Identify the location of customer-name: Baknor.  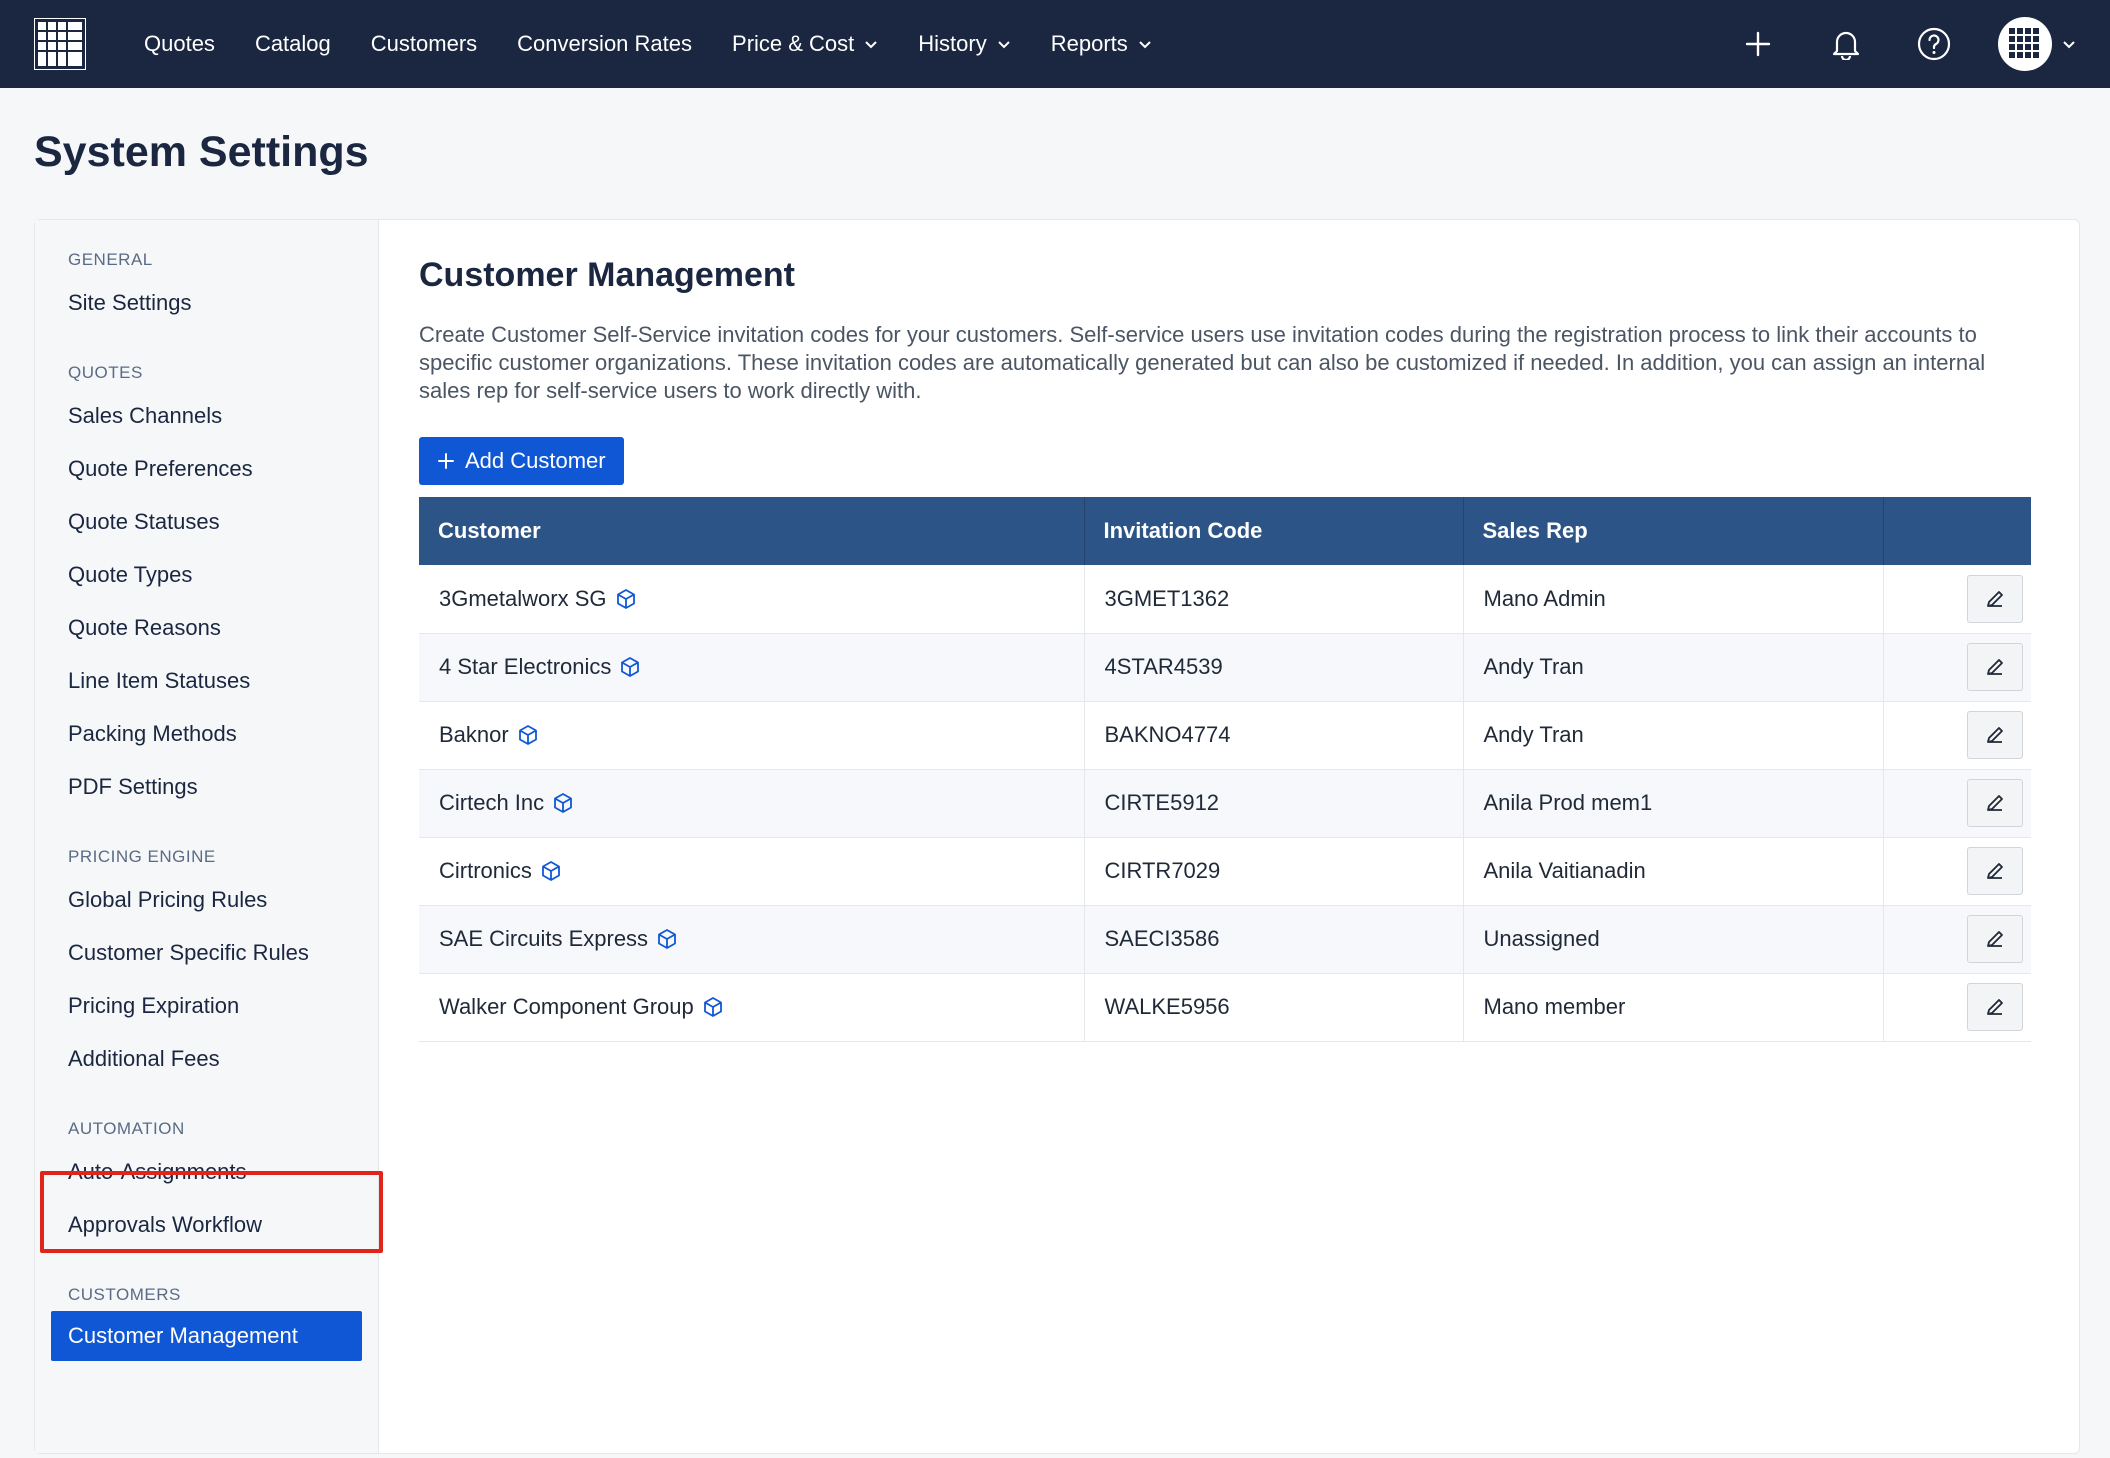
(474, 735).